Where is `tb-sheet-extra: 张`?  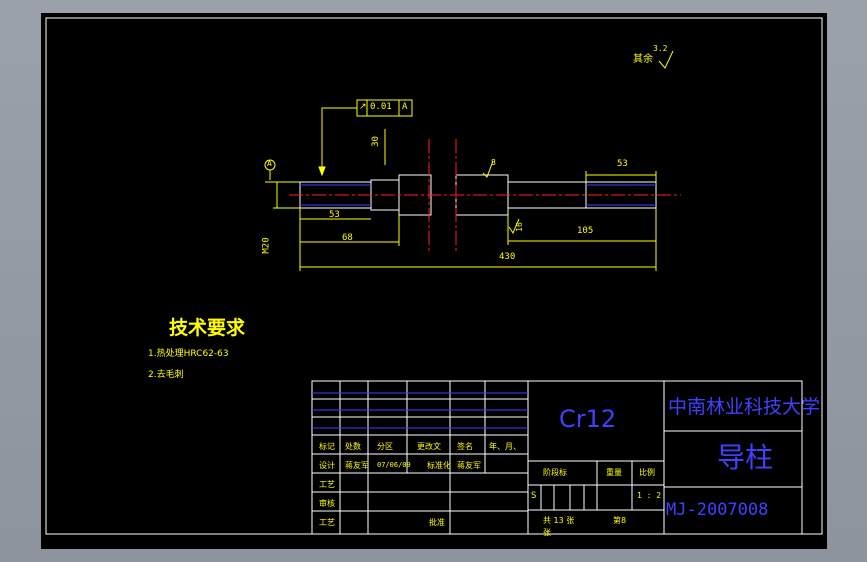 tb-sheet-extra: 张 is located at coordinates (547, 532).